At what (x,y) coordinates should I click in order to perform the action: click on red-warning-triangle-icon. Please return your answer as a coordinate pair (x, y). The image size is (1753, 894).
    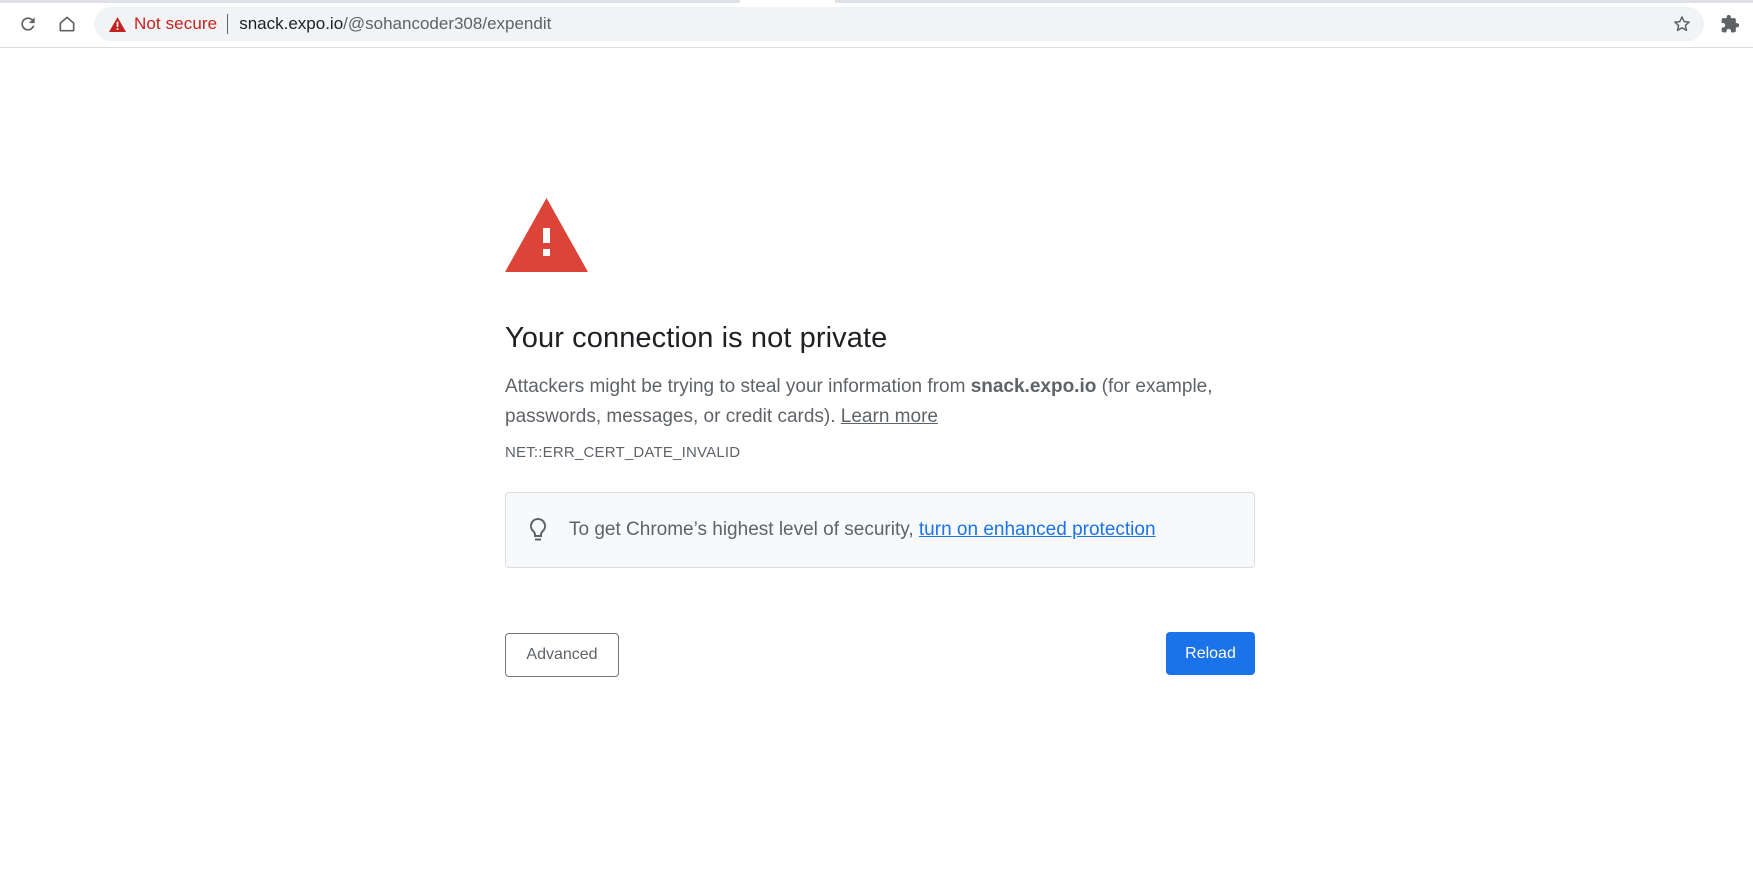
    Looking at the image, I should click on (546, 235).